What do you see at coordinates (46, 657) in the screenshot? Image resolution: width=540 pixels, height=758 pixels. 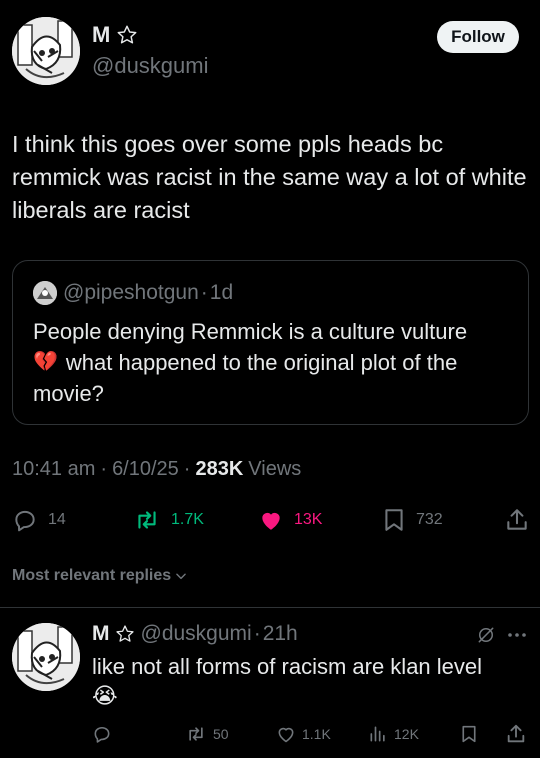 I see `reply-author-avatar` at bounding box center [46, 657].